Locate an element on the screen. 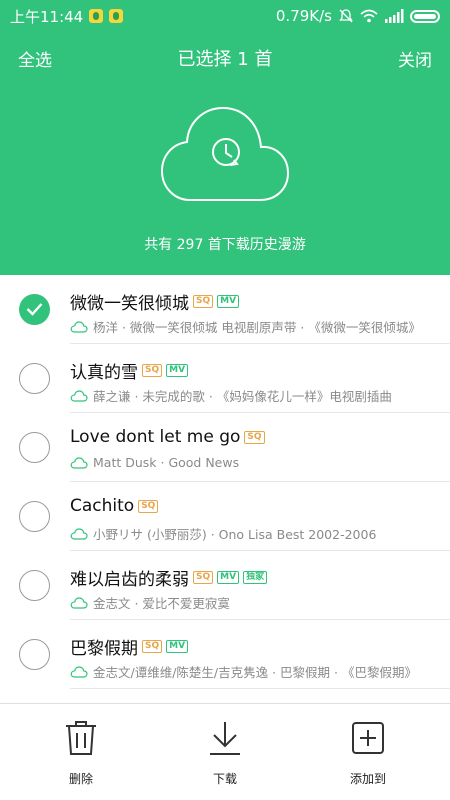 The width and height of the screenshot is (450, 800). wifi-icon is located at coordinates (369, 16).